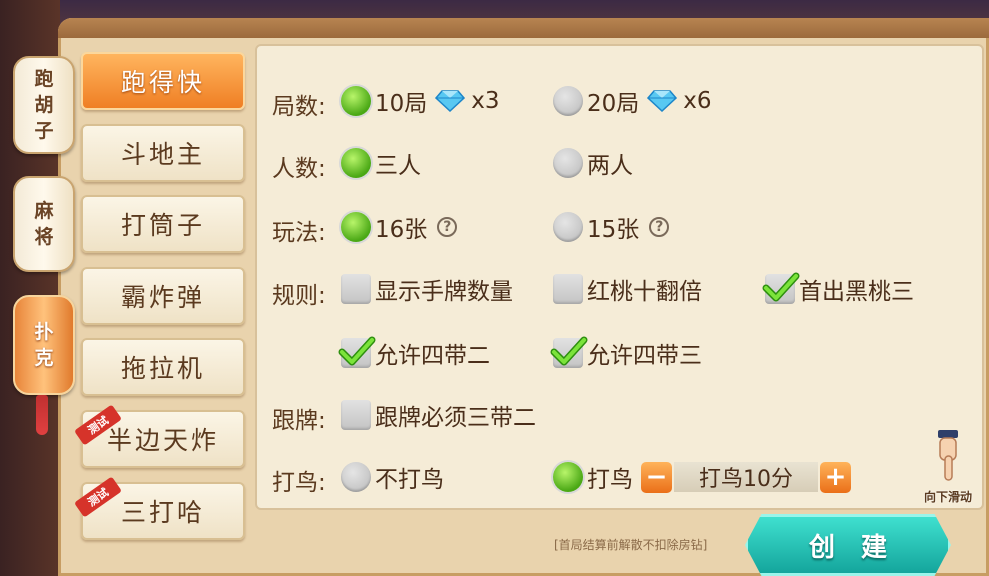 Image resolution: width=989 pixels, height=576 pixels. I want to click on bird-score-stepper: − 打鸟10分 +, so click(746, 477).